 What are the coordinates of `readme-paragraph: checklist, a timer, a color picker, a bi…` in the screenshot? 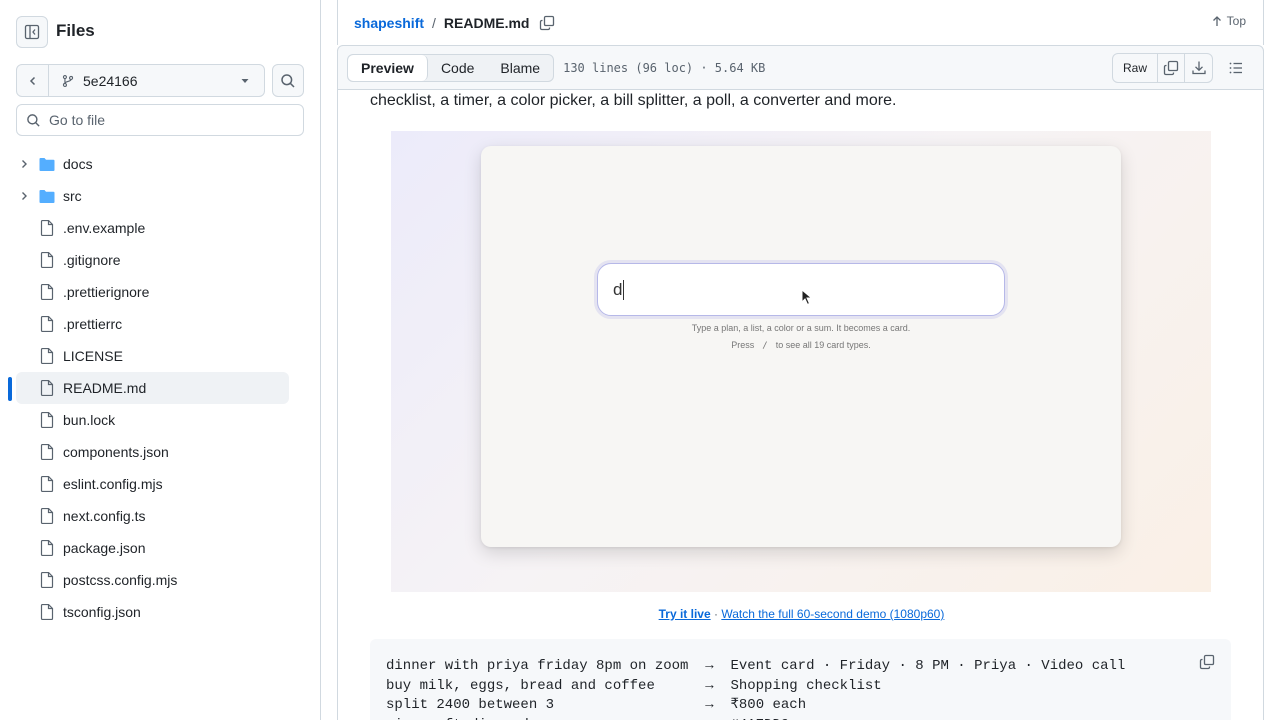 It's located at (633, 100).